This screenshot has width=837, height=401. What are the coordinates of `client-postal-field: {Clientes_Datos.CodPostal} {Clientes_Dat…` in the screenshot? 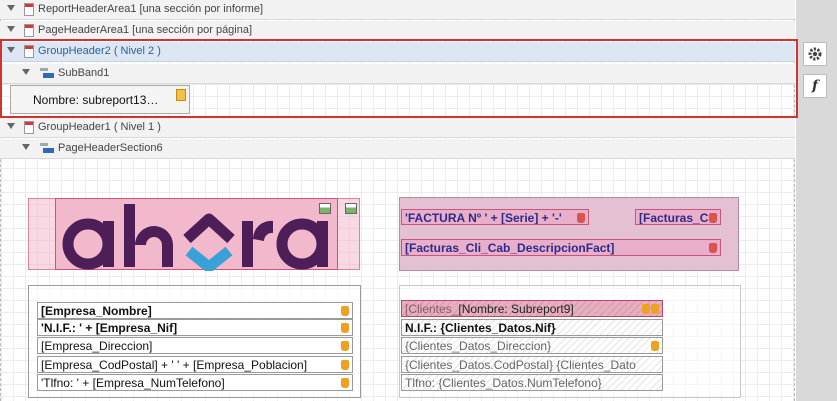 It's located at (532, 364).